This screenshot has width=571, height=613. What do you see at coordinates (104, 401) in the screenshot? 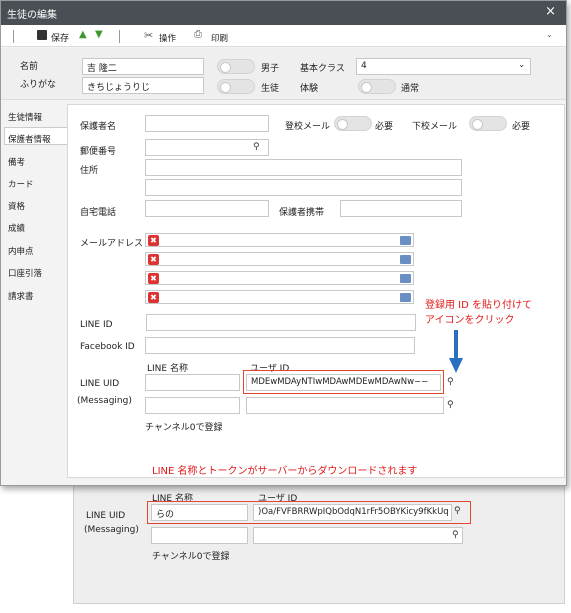
I see `messaging-label: (Messaging)` at bounding box center [104, 401].